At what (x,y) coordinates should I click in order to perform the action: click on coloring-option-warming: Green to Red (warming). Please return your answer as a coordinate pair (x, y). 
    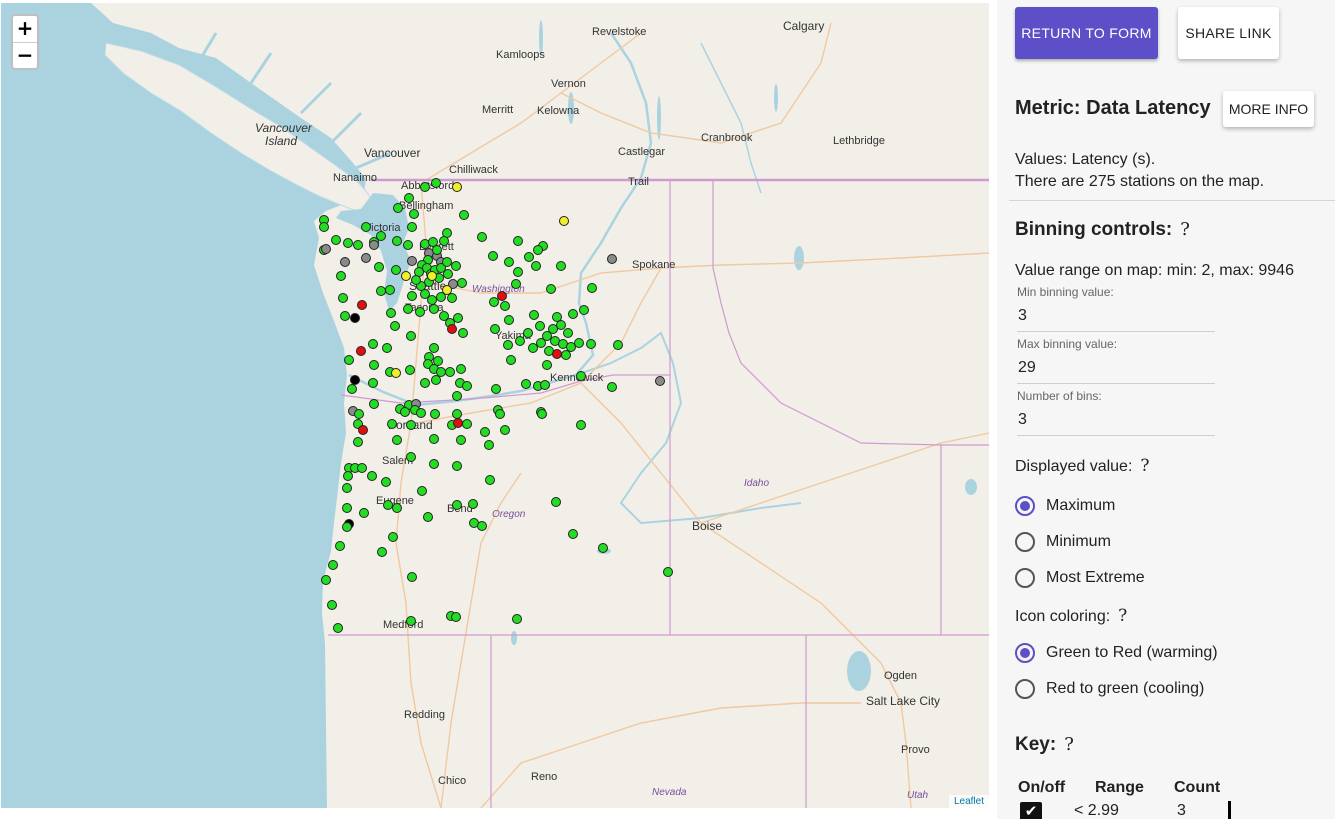
    Looking at the image, I should click on (1116, 653).